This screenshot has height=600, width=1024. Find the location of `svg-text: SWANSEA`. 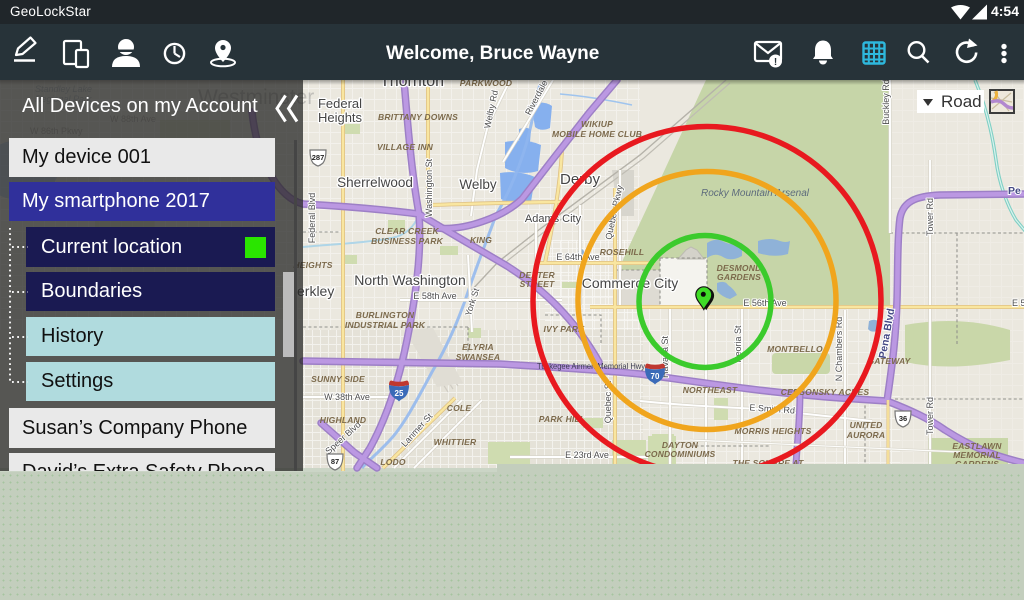

svg-text: SWANSEA is located at coordinates (478, 357).